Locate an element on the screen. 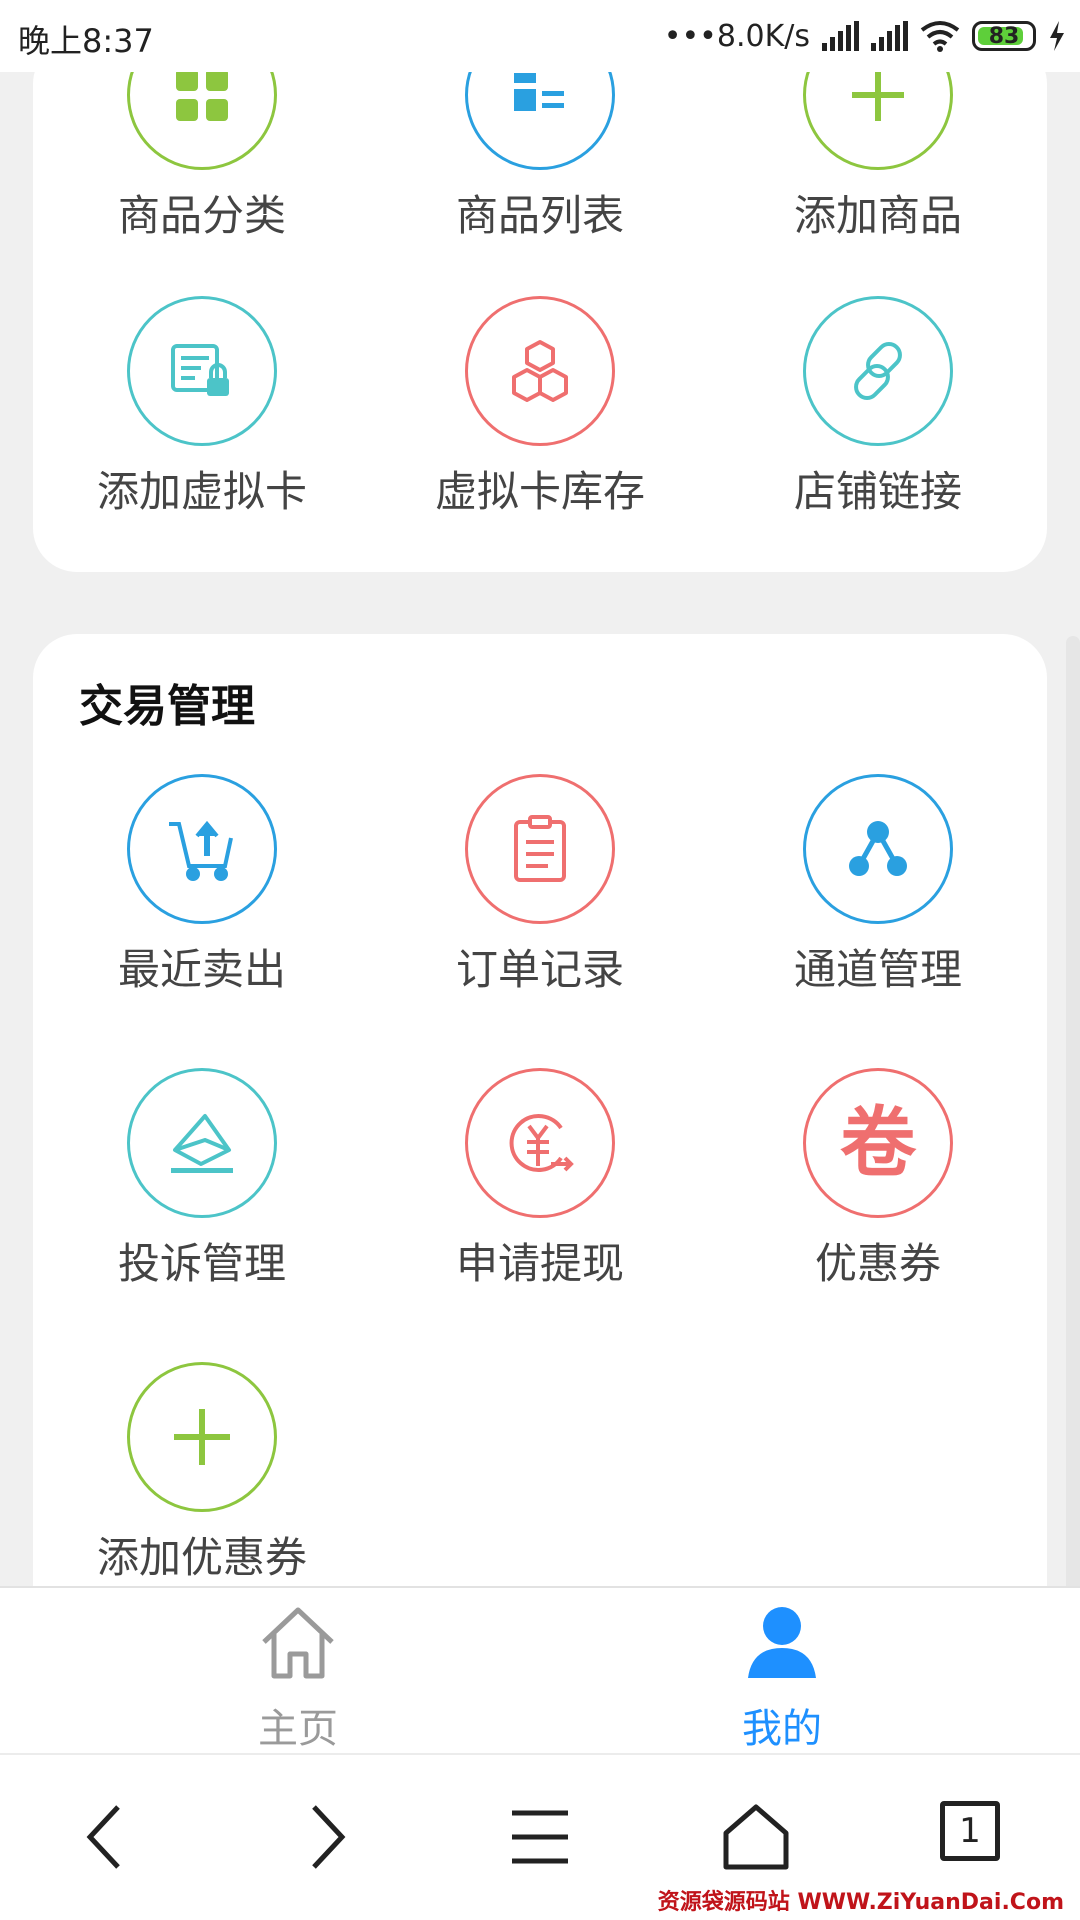 Image resolution: width=1080 pixels, height=1920 pixels. channel-management-label: 通道管理 is located at coordinates (877, 969).